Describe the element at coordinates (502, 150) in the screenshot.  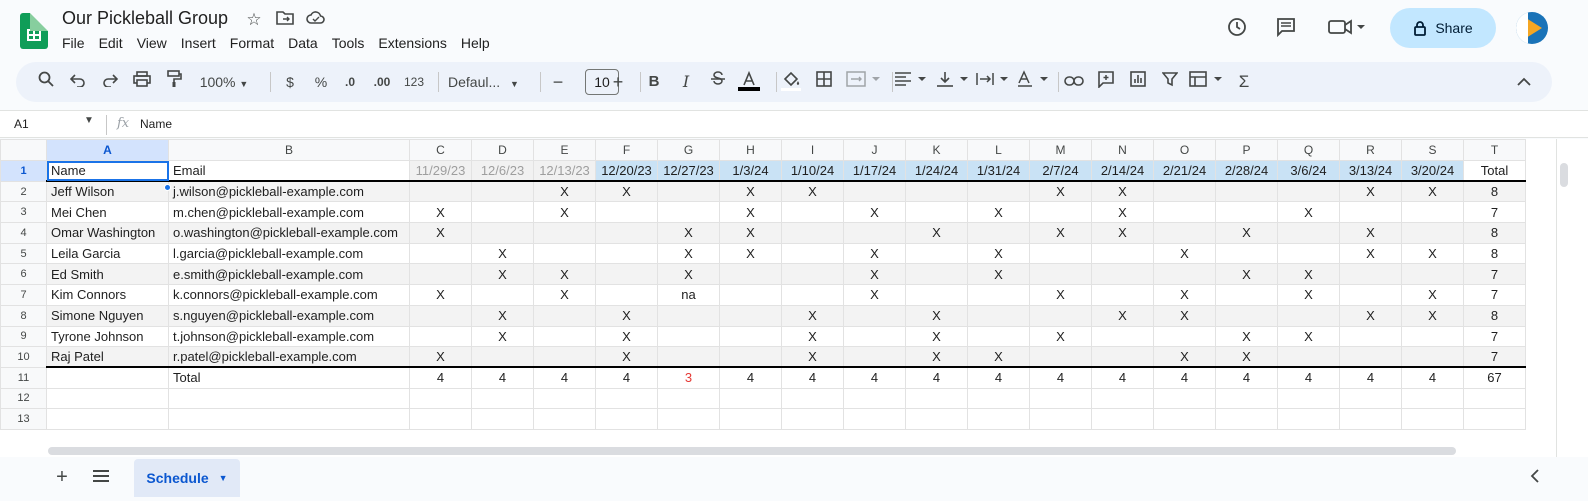
I see `column-header-d: D` at that location.